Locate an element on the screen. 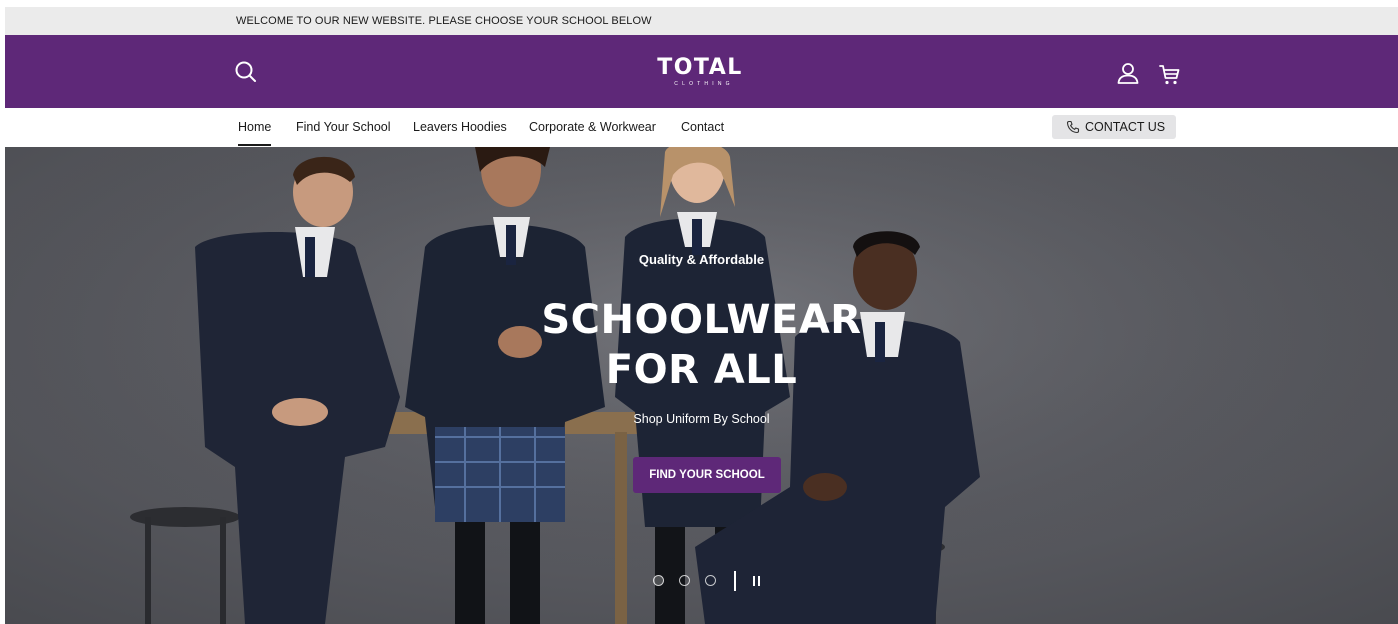  nav-item-contact: Contact is located at coordinates (702, 127).